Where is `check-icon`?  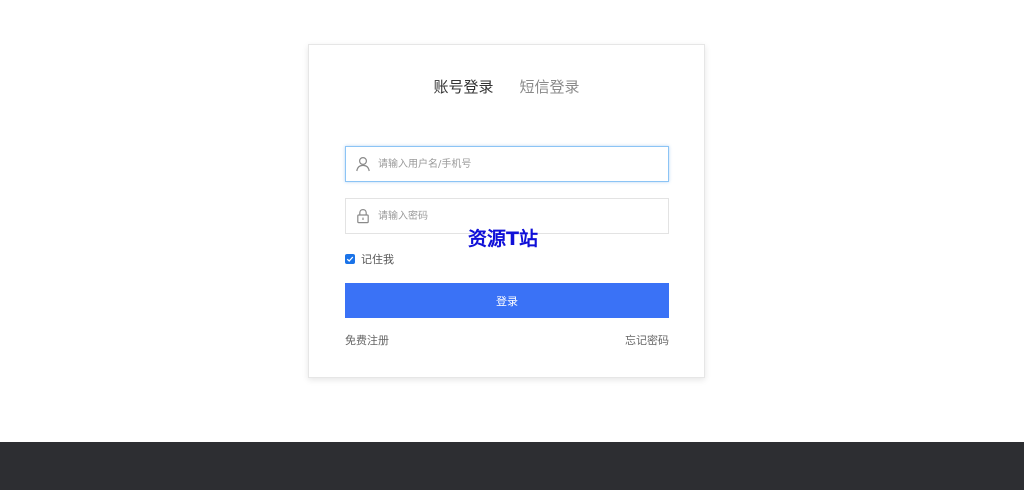
check-icon is located at coordinates (350, 259).